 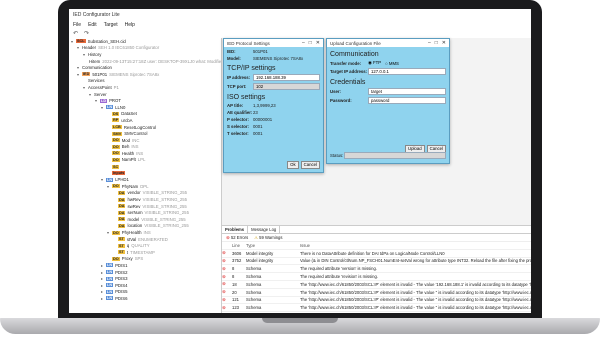 What do you see at coordinates (145, 226) in the screenshot?
I see `tree-item: DA location VISIBLE_STRING_255` at bounding box center [145, 226].